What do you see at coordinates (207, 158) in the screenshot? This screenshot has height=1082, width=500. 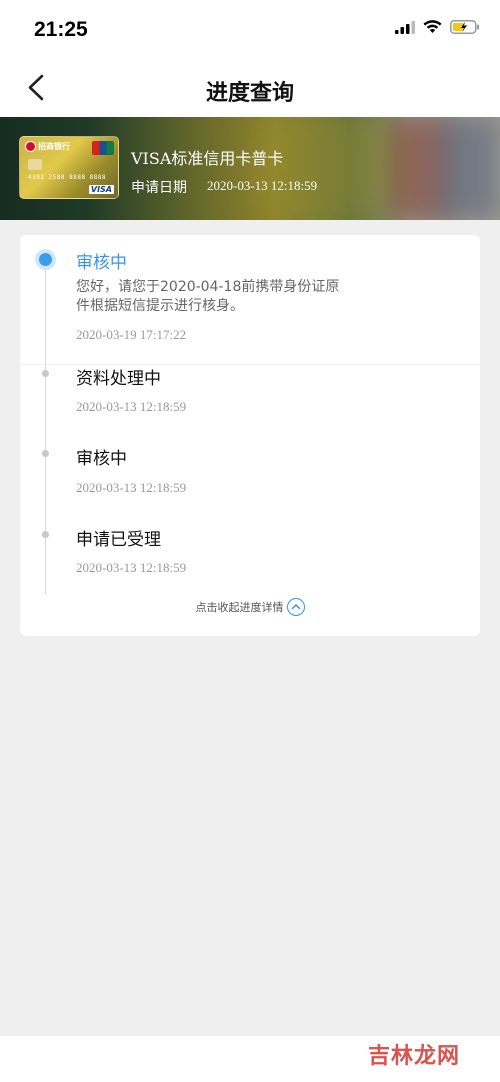 I see `card-name: VISA标准信用卡普卡` at bounding box center [207, 158].